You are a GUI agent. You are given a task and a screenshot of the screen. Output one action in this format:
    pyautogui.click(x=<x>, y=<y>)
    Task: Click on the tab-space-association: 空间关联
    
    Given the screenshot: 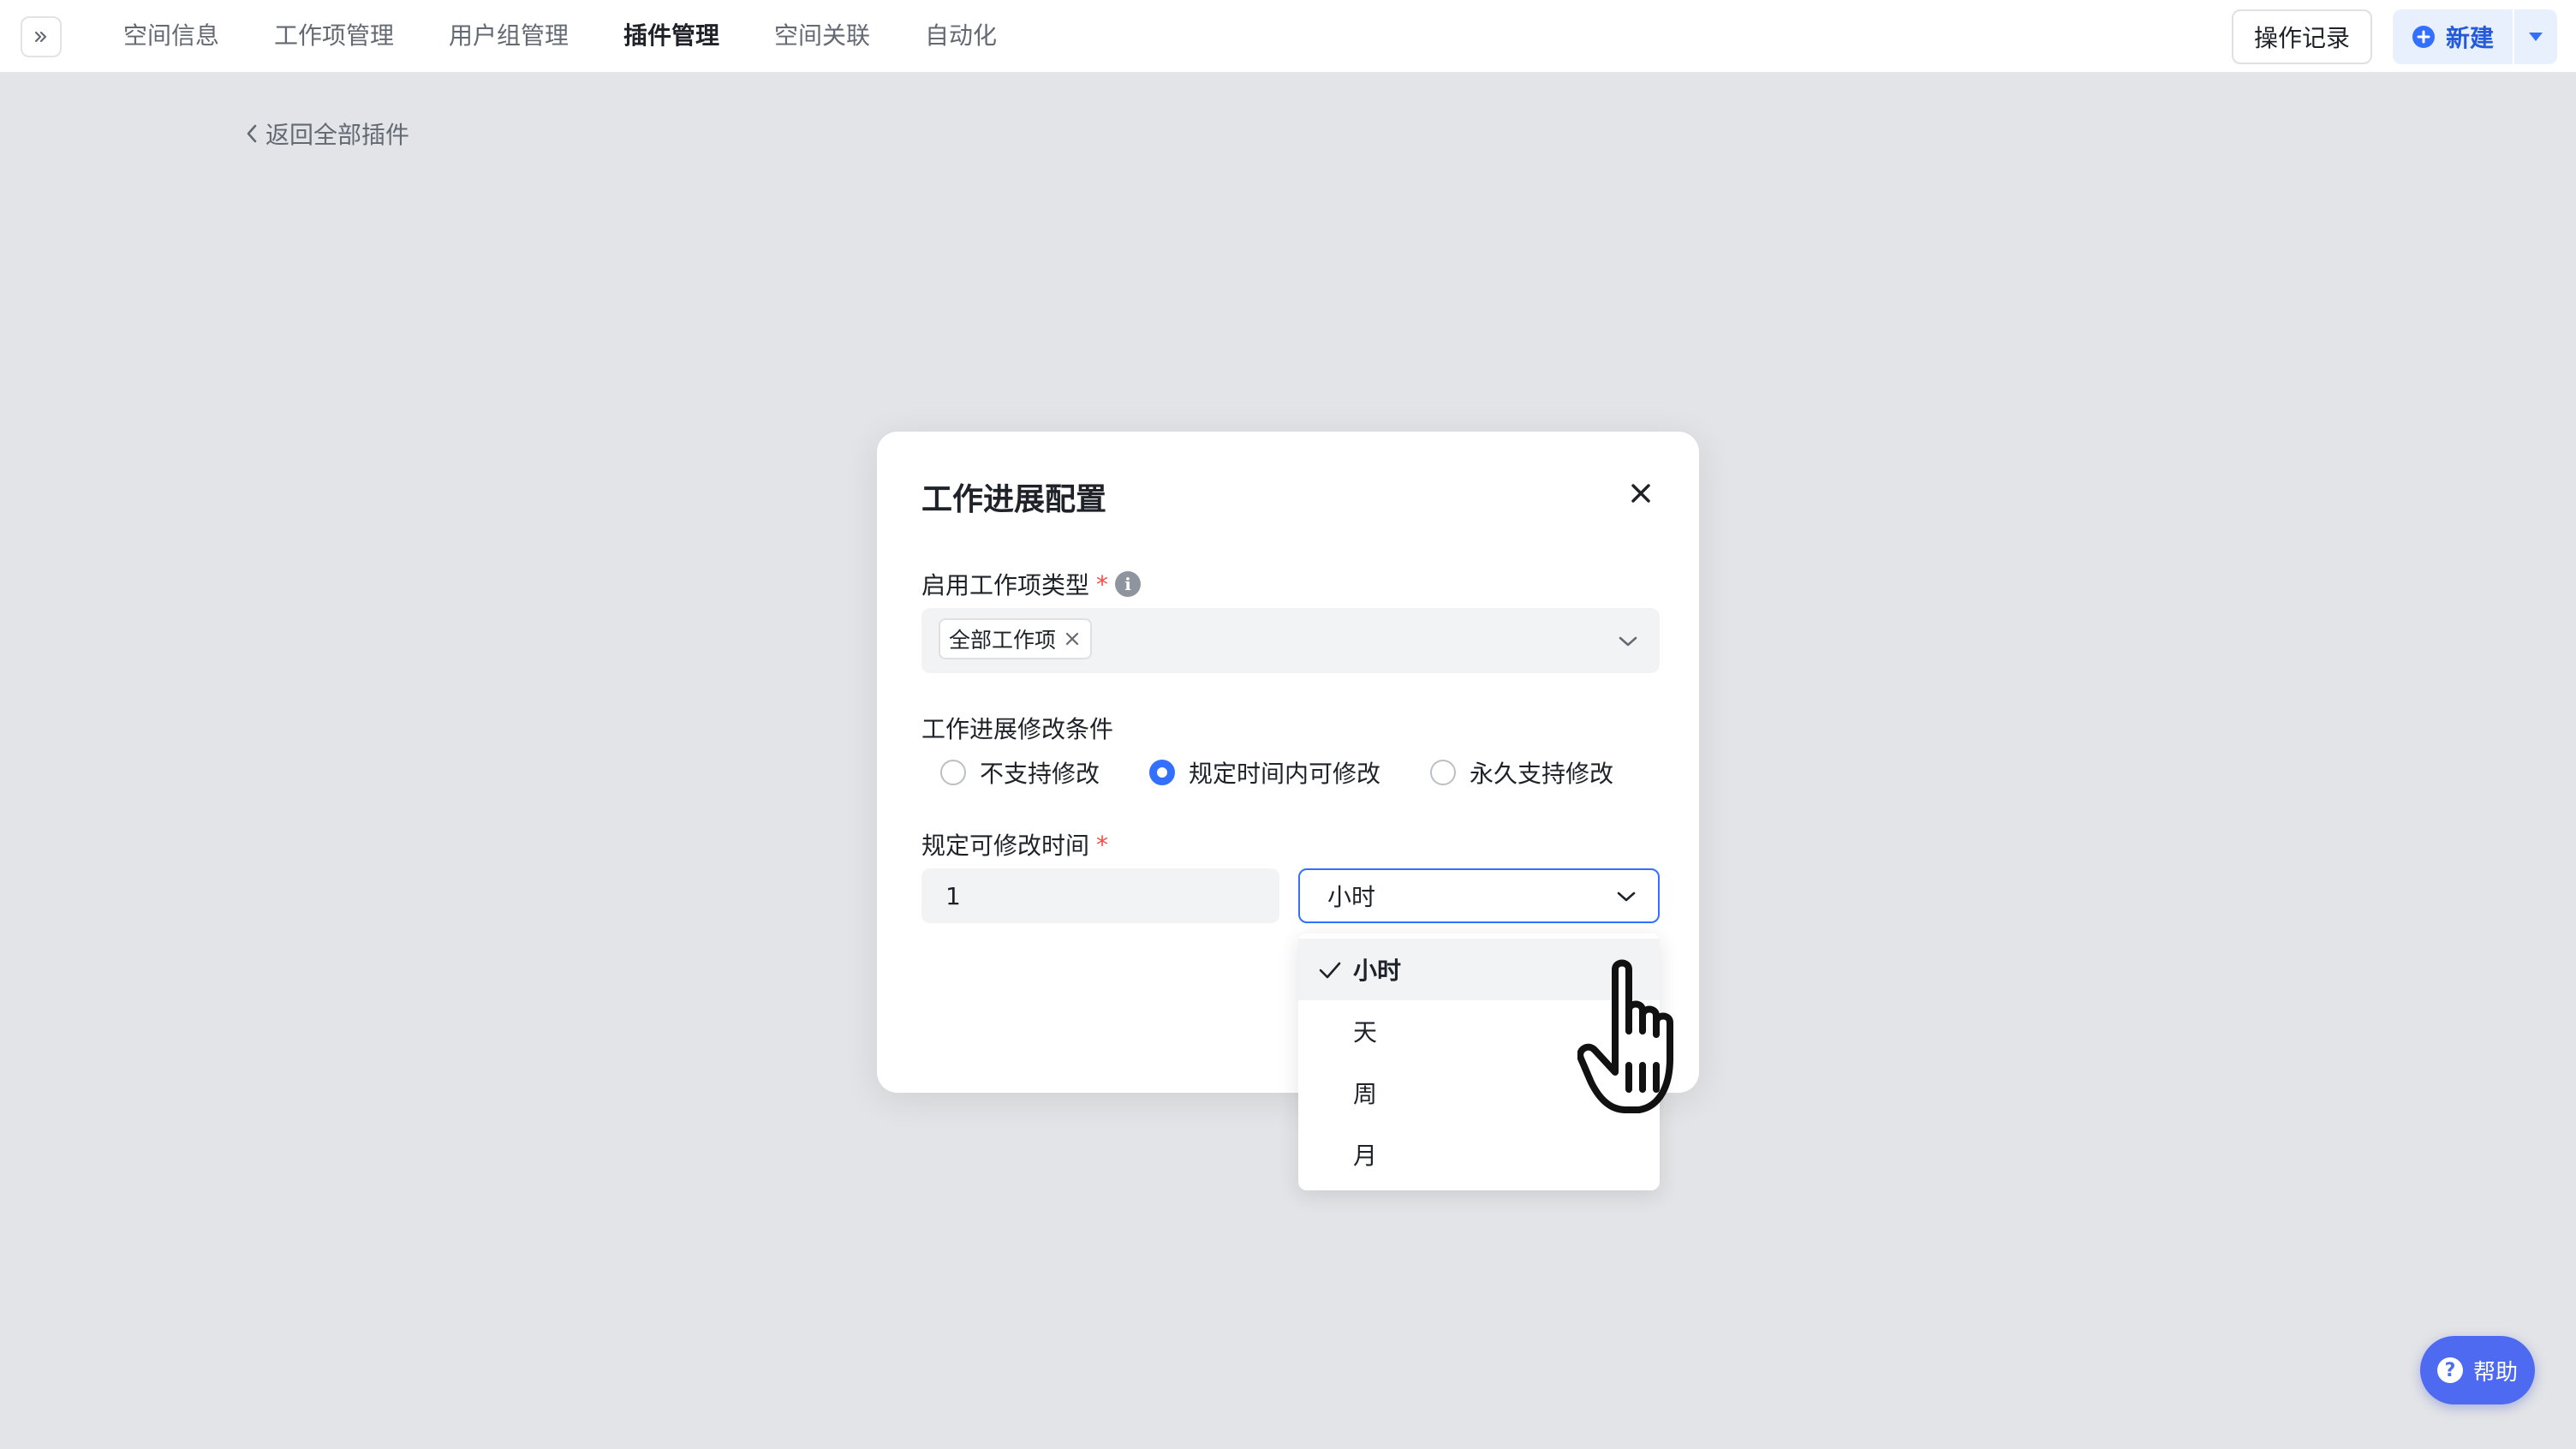 What is the action you would take?
    pyautogui.click(x=822, y=36)
    